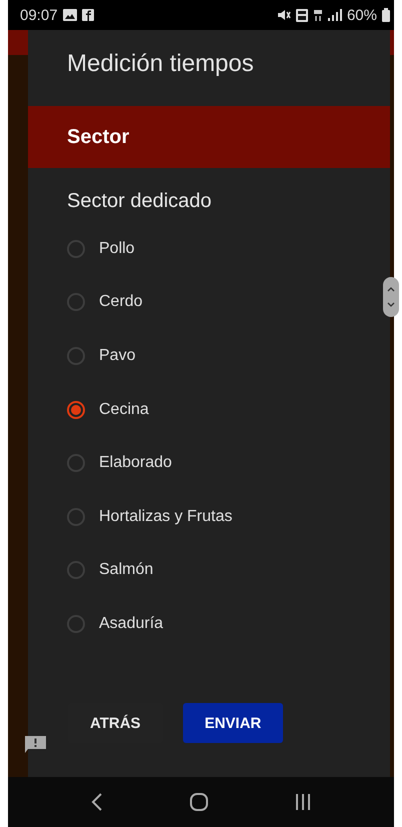 The height and width of the screenshot is (827, 402). What do you see at coordinates (302, 15) in the screenshot?
I see `network-icon` at bounding box center [302, 15].